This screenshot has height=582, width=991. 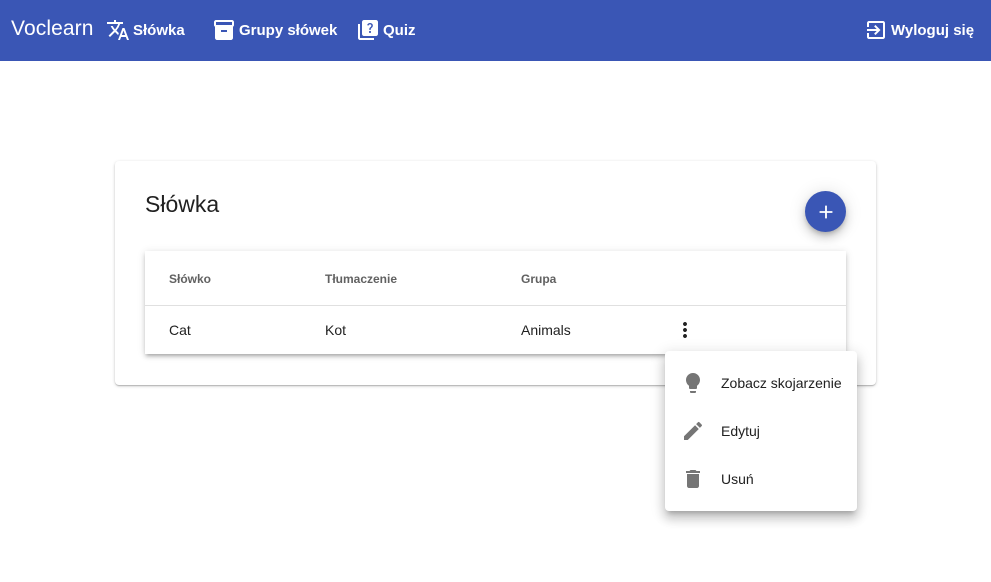 I want to click on column-header-group: Grupa, so click(x=538, y=279).